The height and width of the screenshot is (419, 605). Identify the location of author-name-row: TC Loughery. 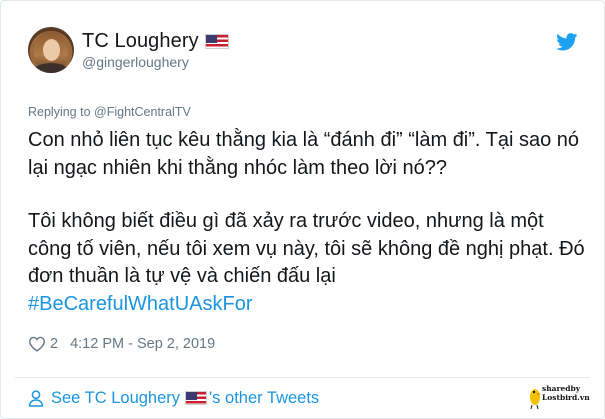
(155, 41).